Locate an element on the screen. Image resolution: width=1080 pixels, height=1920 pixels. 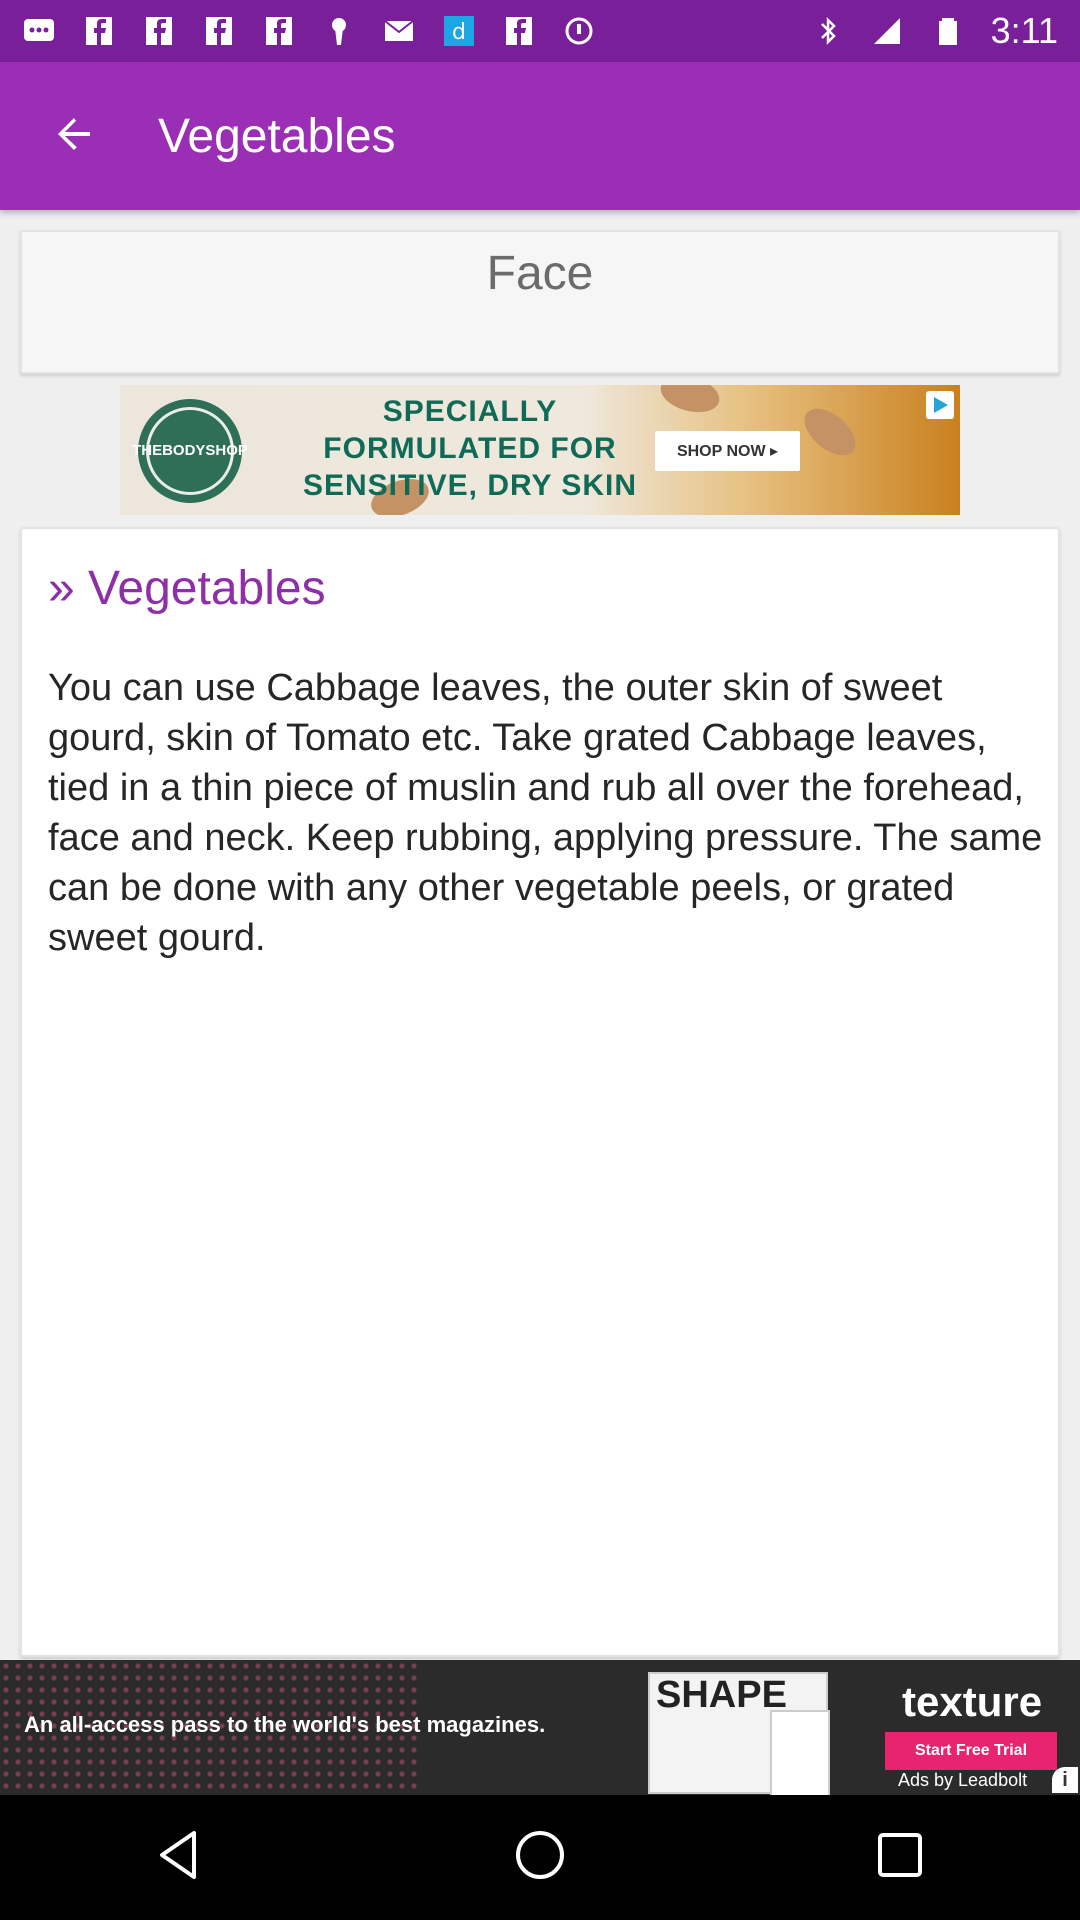
system-status: 3:11 is located at coordinates (934, 31).